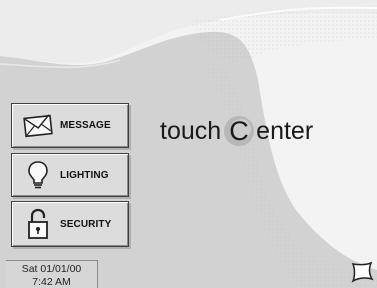 Image resolution: width=377 pixels, height=288 pixels. I want to click on touchcenter-logo: touch C enter, so click(236, 131).